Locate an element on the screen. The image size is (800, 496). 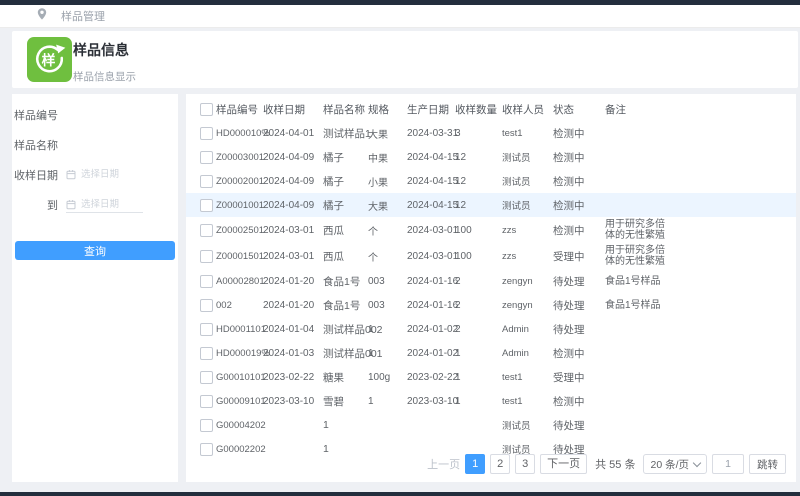
cell-sample-name: 食品1号 is located at coordinates (342, 305).